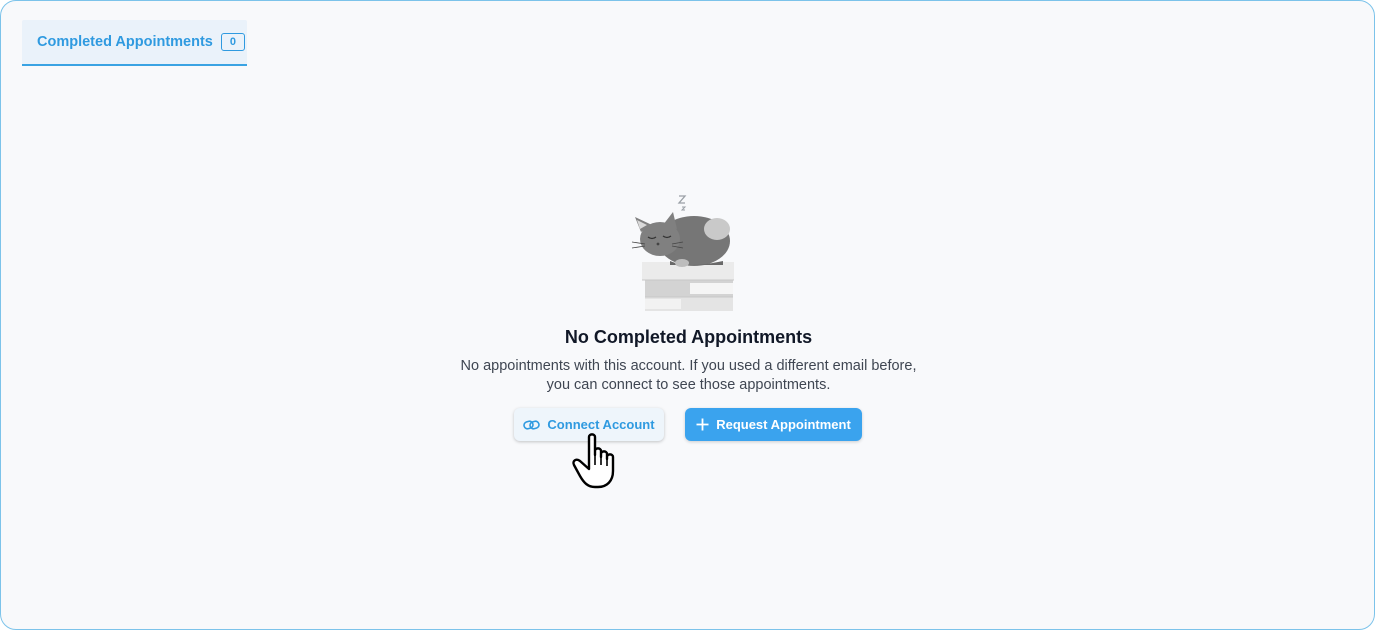 This screenshot has height=632, width=1377. I want to click on request-appointment-label: Request Appointment, so click(783, 424).